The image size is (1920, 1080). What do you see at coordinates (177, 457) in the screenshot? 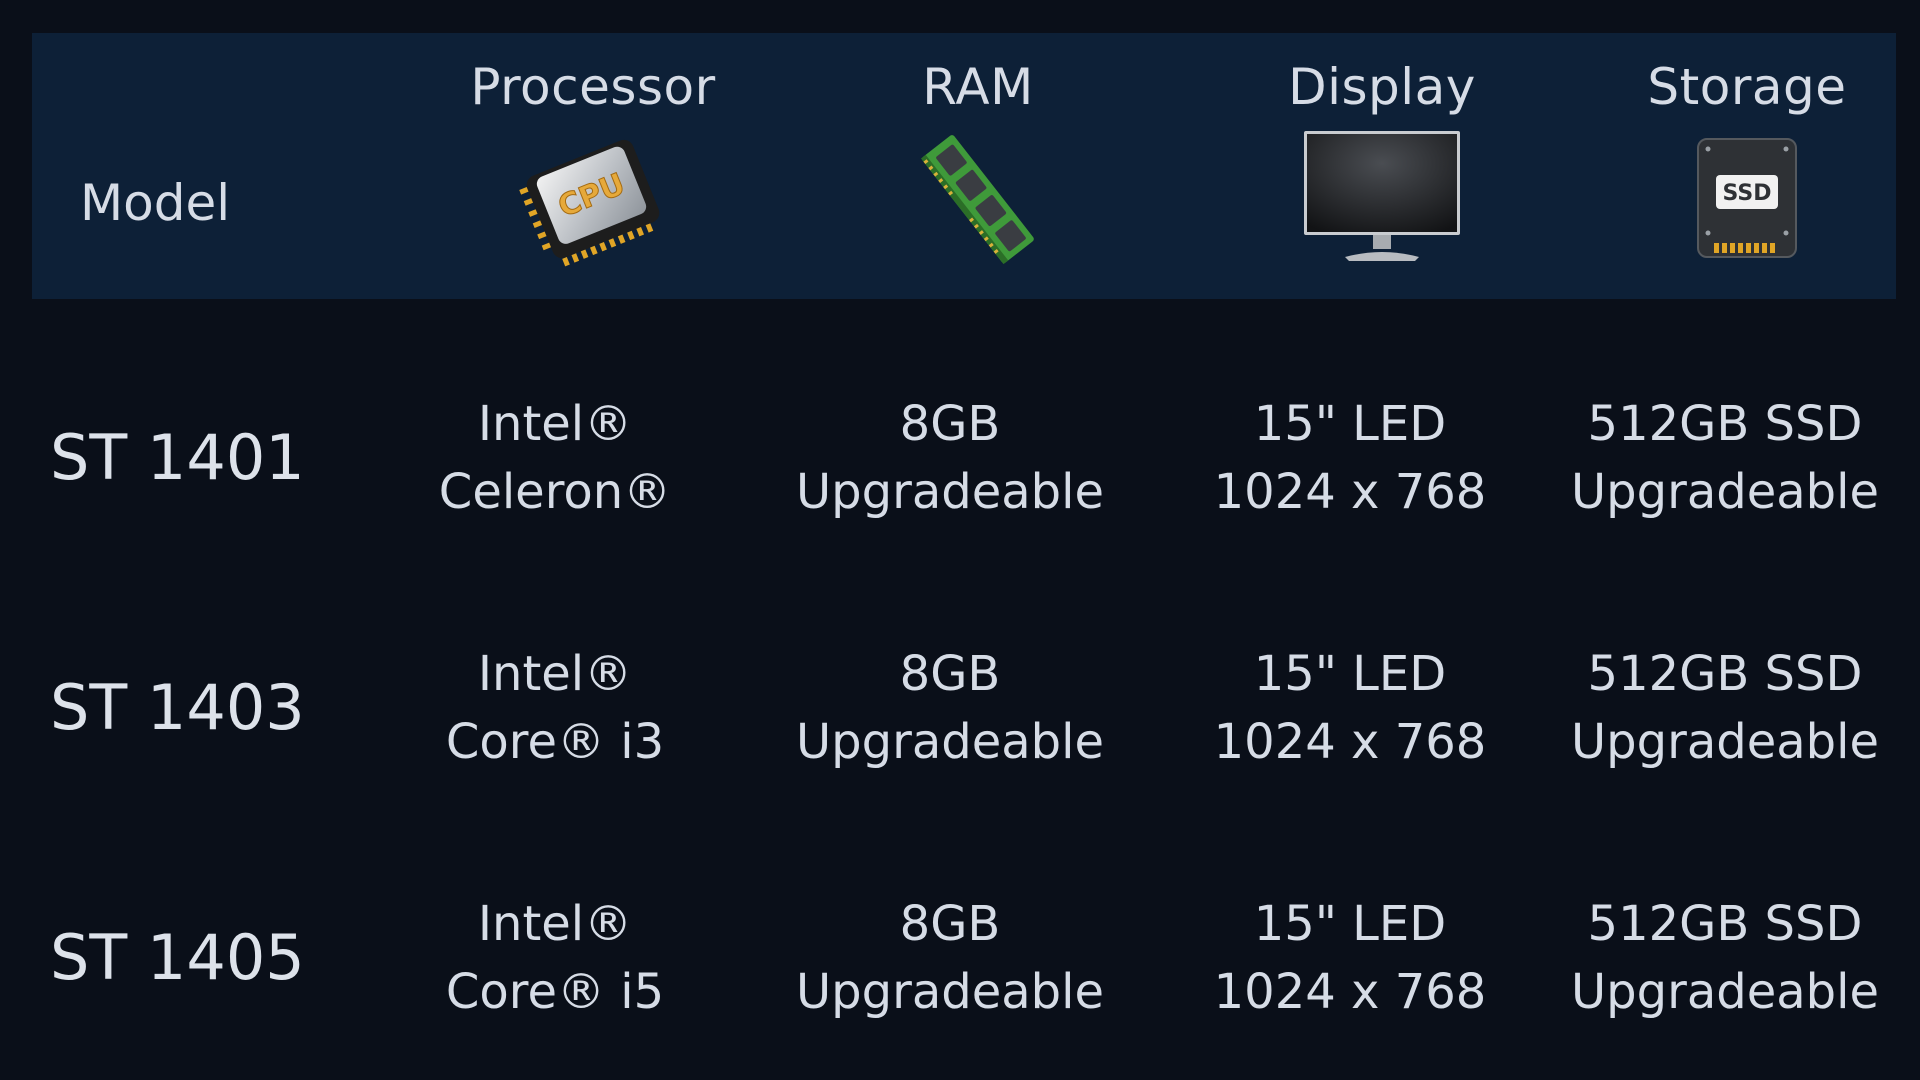
I see `model-name: ST 1401` at bounding box center [177, 457].